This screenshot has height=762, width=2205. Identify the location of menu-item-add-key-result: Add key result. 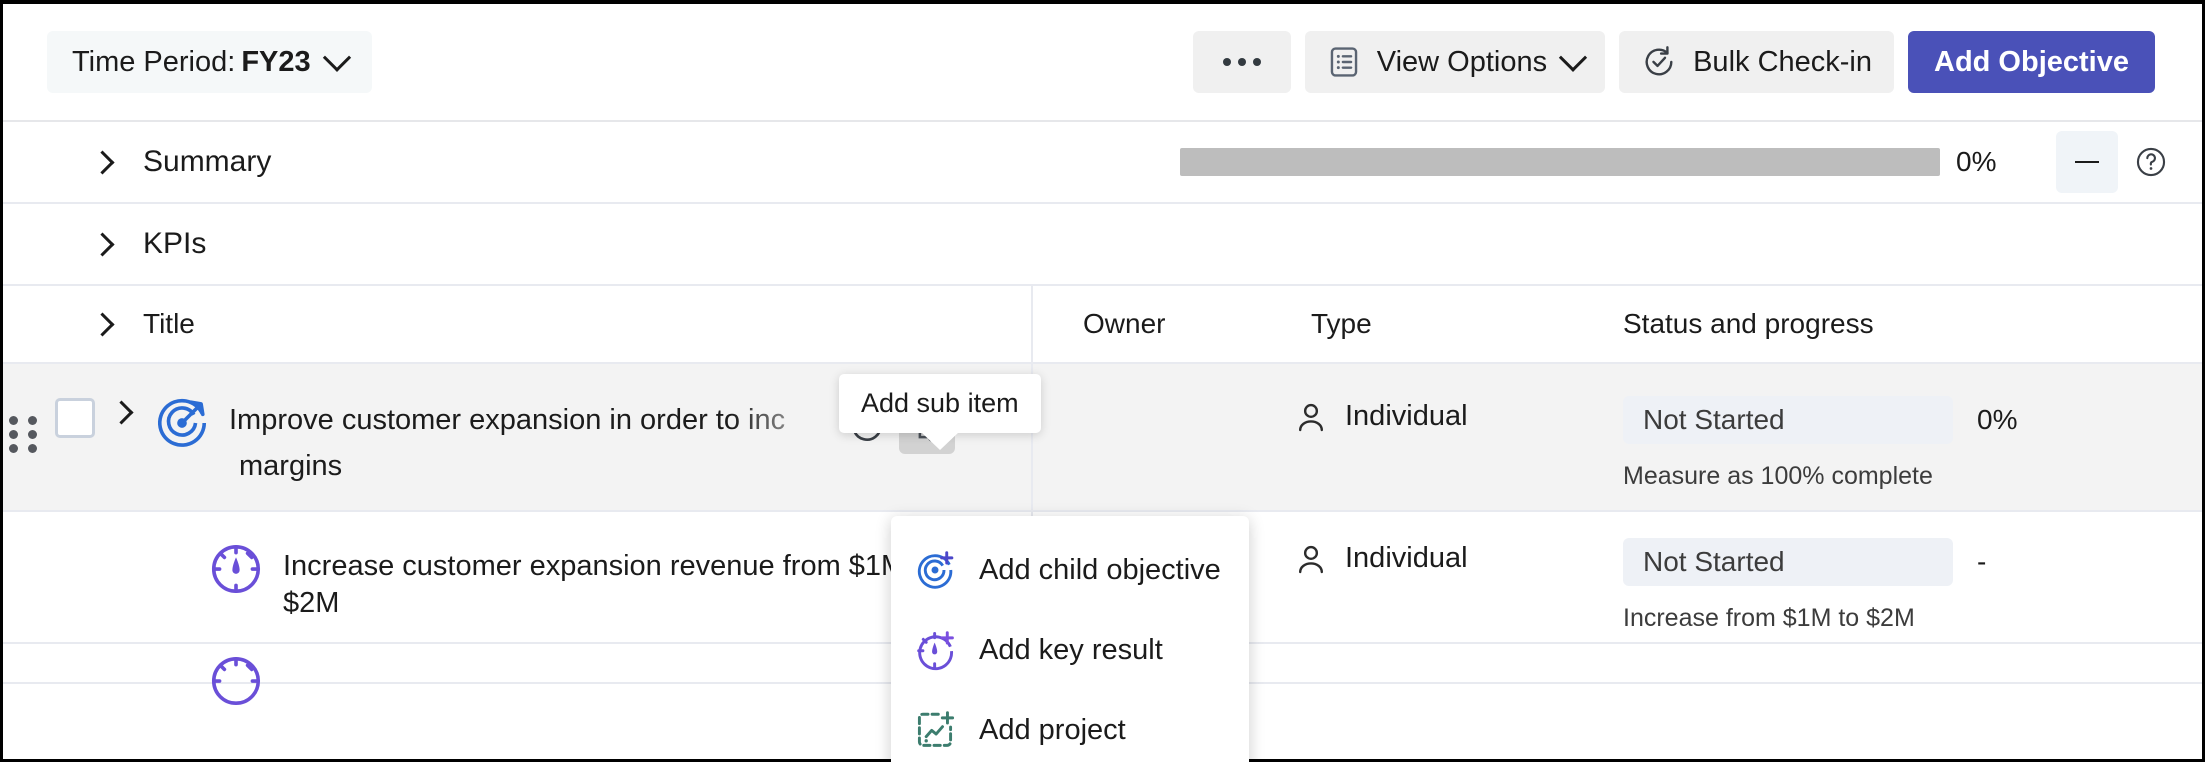
(1070, 650).